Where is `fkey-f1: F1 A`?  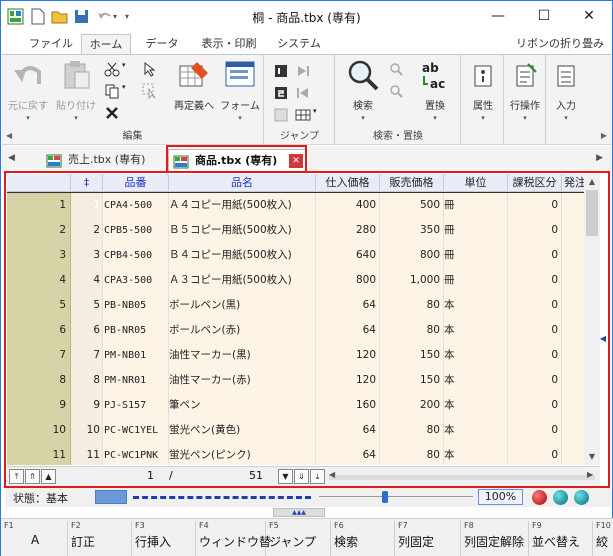 fkey-f1: F1 A is located at coordinates (34, 538).